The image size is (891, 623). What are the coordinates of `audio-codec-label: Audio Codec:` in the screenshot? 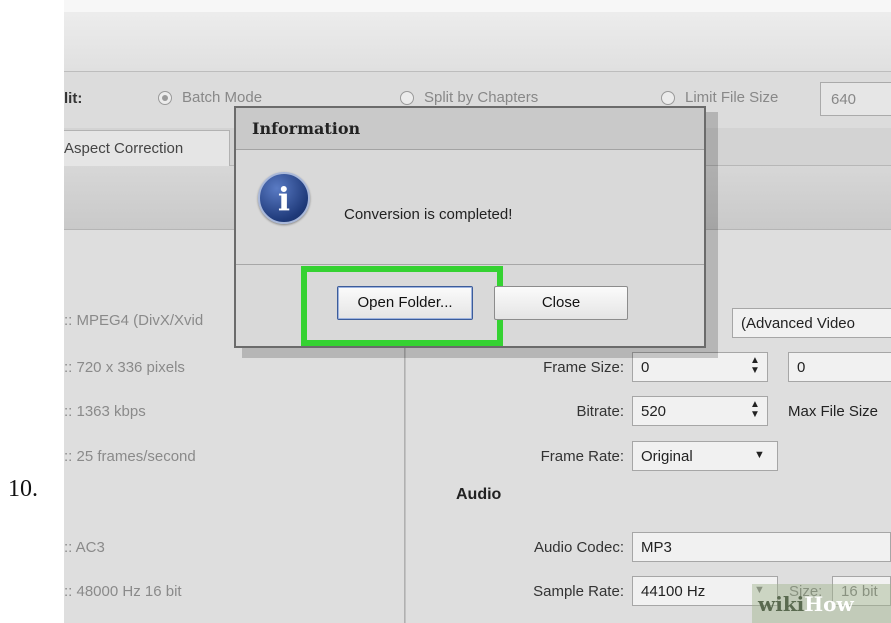 It's located at (578, 547).